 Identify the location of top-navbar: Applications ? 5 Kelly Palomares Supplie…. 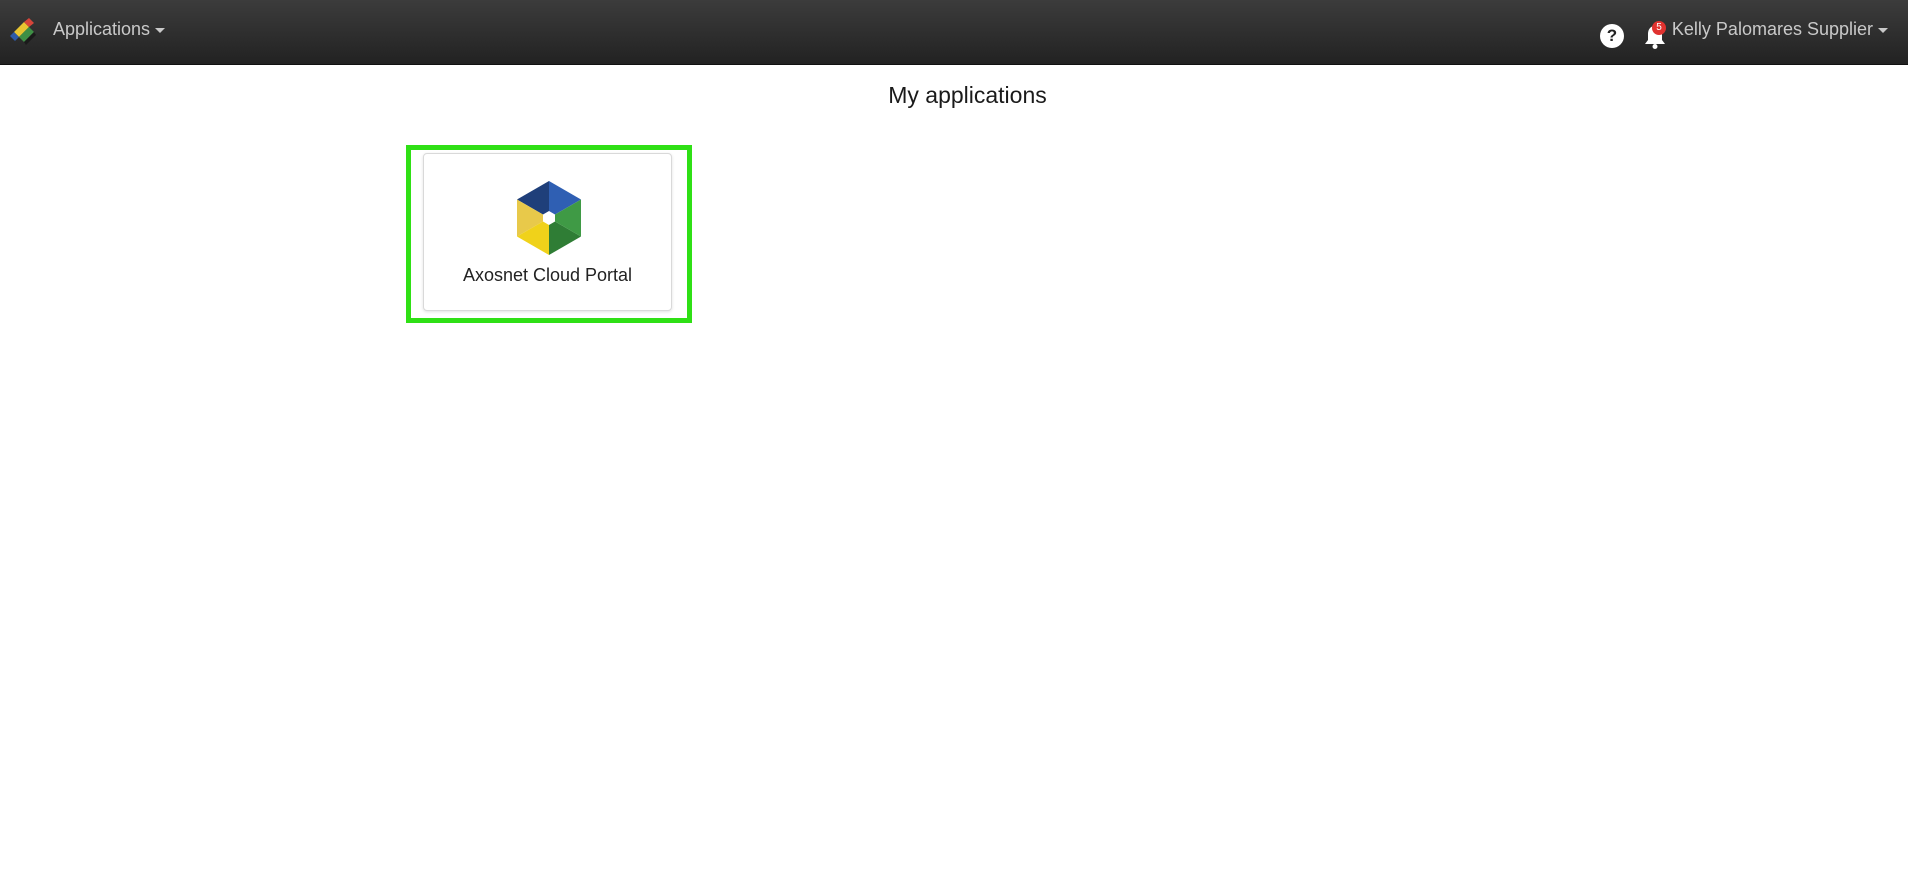
(954, 32).